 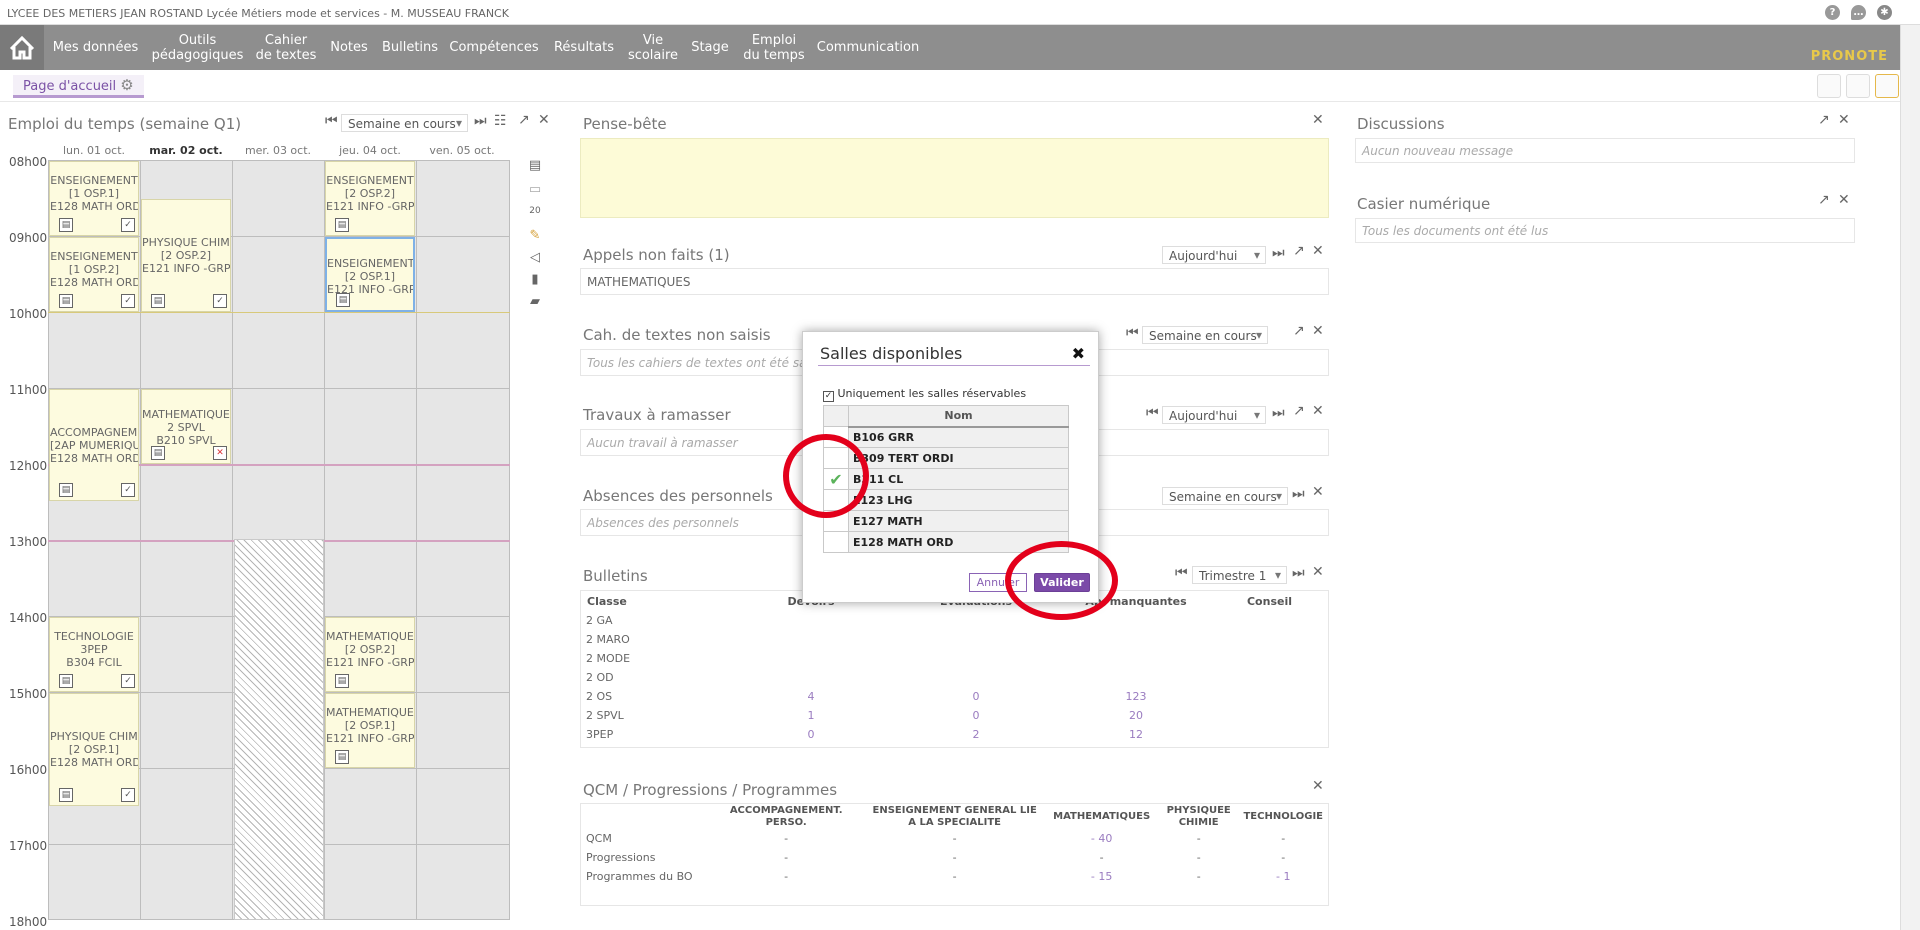 What do you see at coordinates (126, 85) in the screenshot?
I see `gear-icon: ⚙` at bounding box center [126, 85].